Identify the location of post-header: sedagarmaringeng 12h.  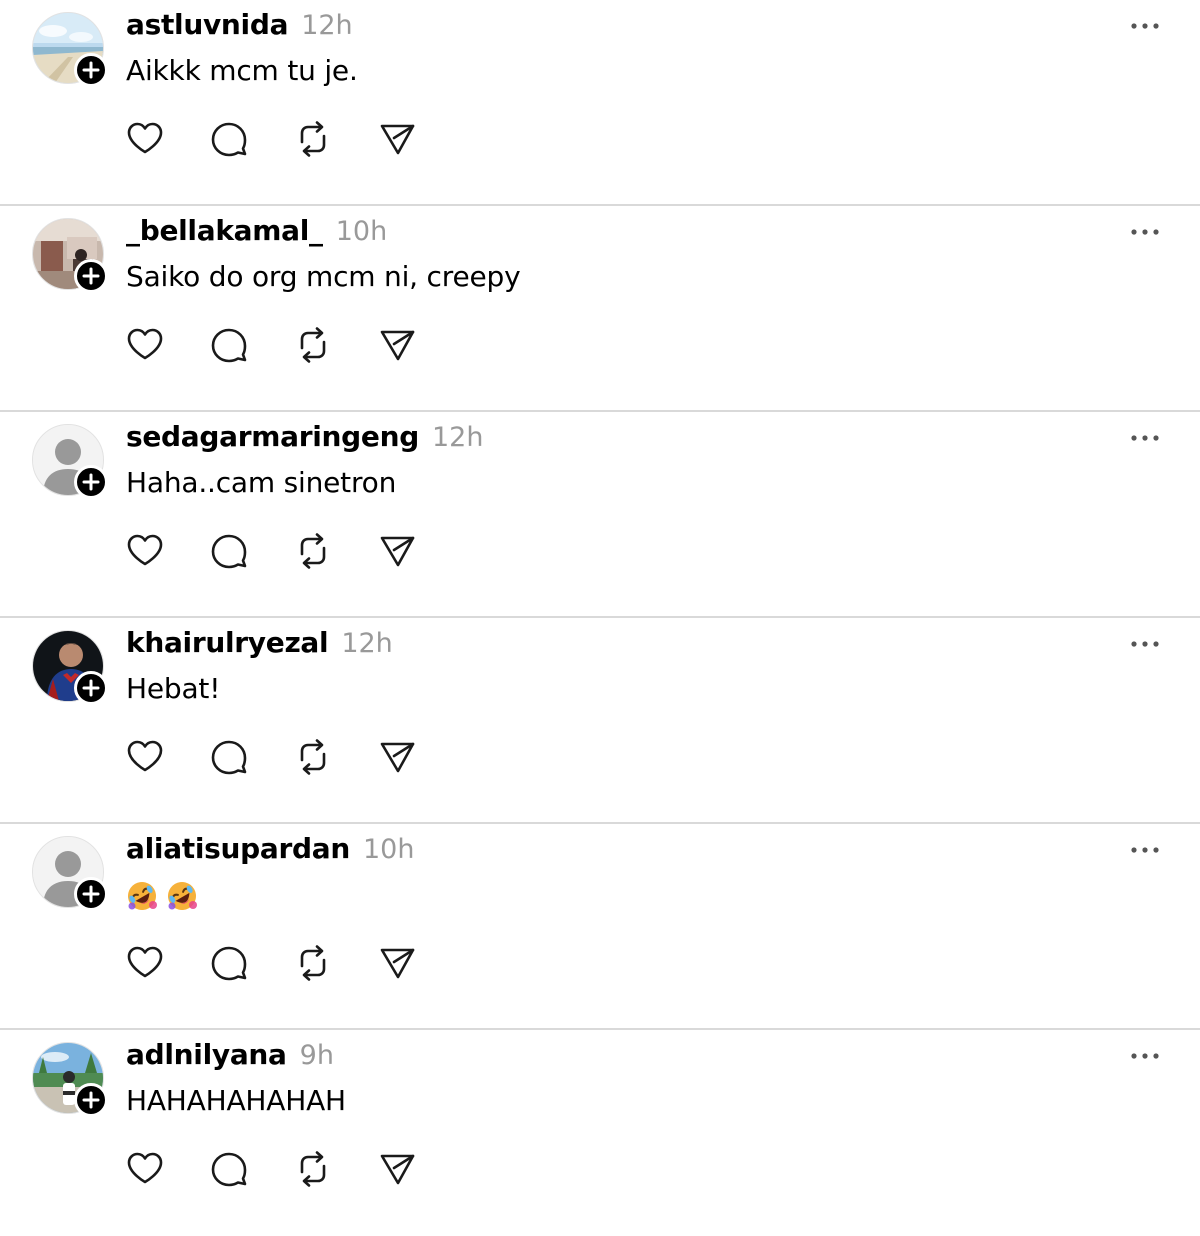
(304, 440).